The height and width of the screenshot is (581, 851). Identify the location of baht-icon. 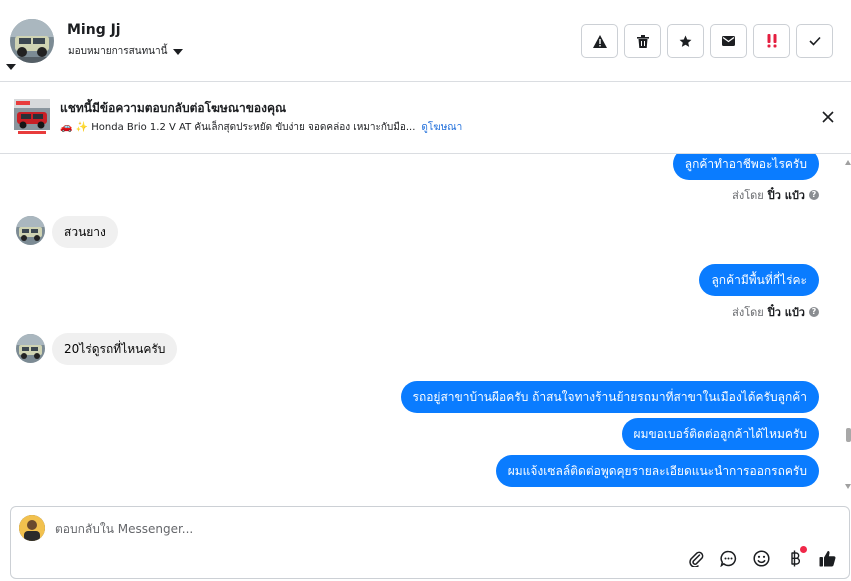
(795, 558).